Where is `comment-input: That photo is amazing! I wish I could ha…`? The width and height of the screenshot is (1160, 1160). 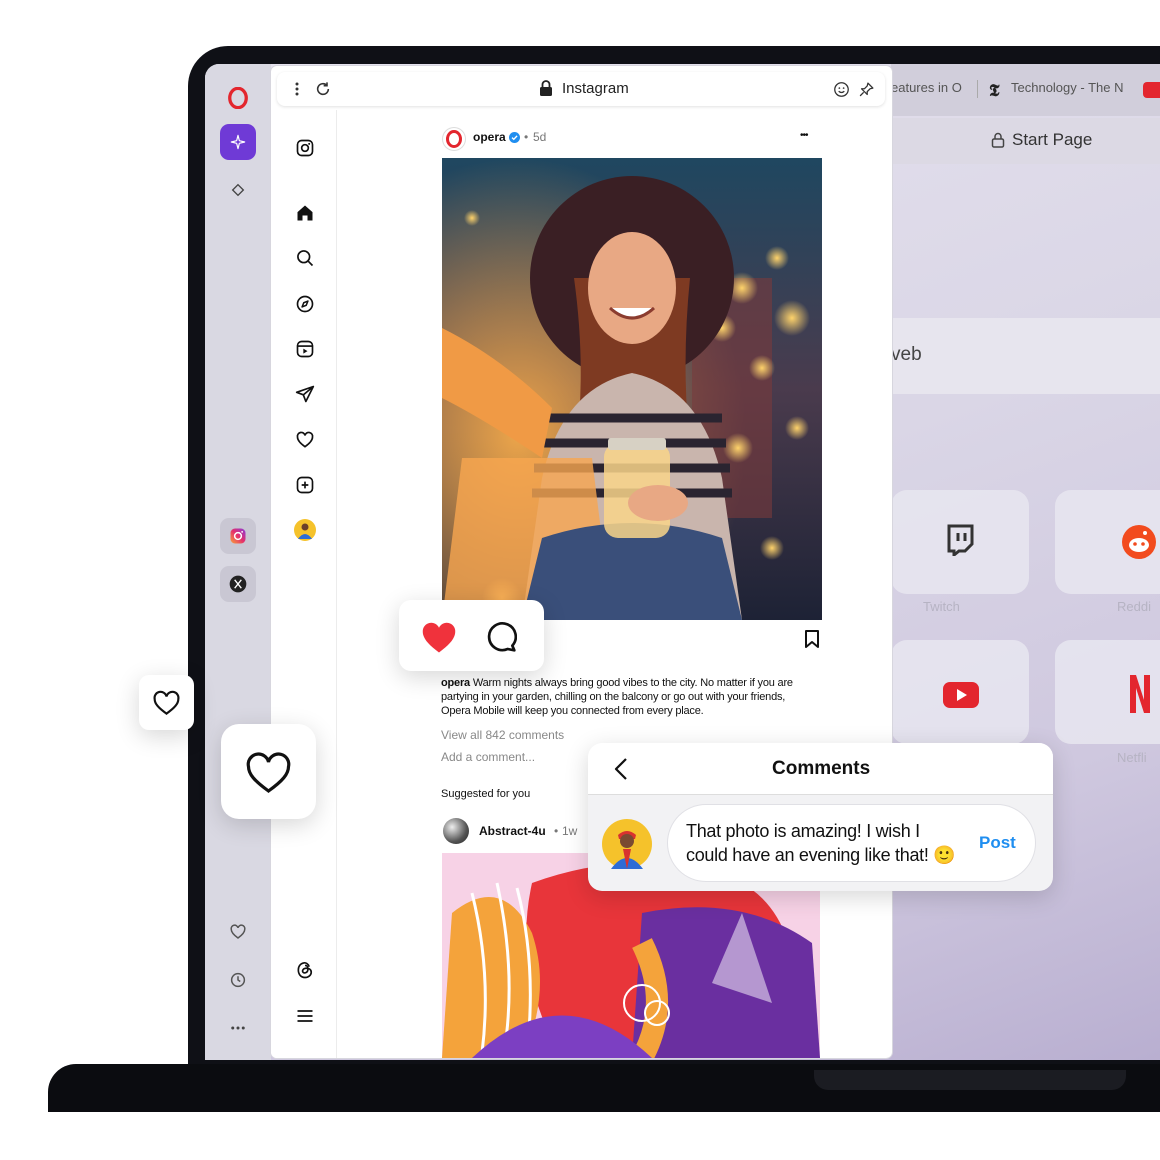
comment-input: That photo is amazing! I wish I could ha… is located at coordinates (851, 843).